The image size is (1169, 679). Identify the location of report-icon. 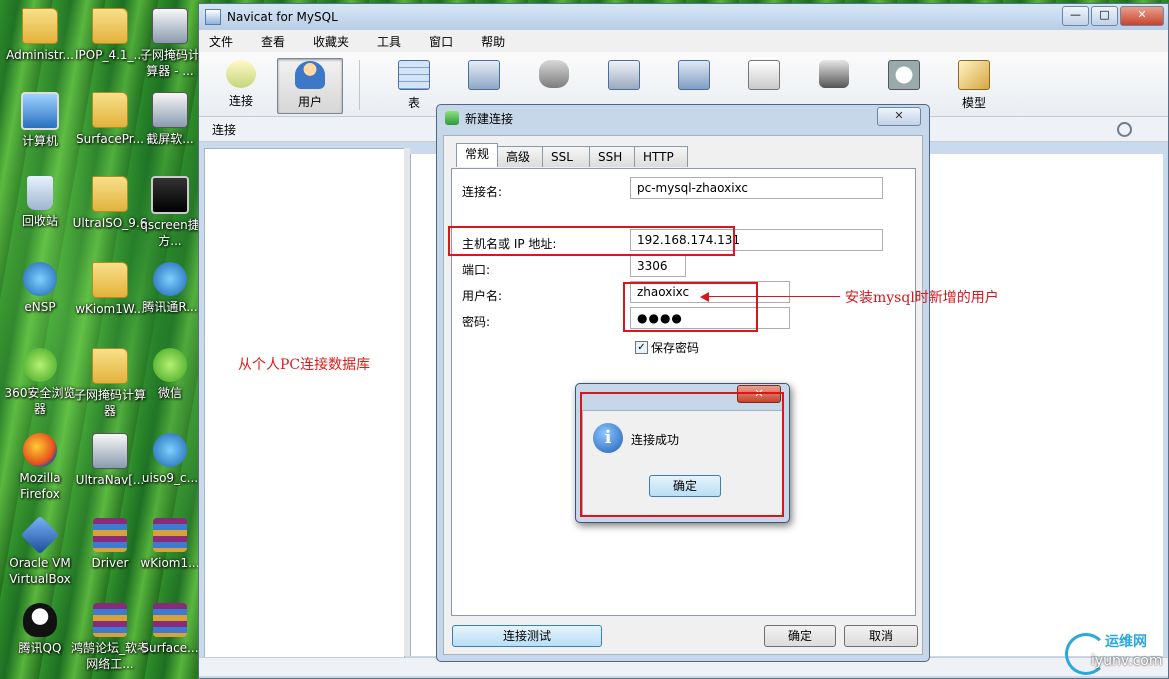
(764, 75).